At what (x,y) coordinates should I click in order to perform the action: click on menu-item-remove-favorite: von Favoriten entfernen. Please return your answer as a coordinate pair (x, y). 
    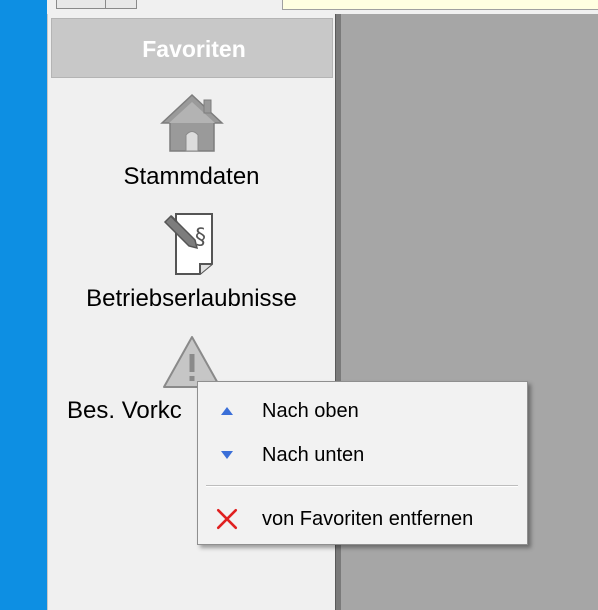
    Looking at the image, I should click on (362, 519).